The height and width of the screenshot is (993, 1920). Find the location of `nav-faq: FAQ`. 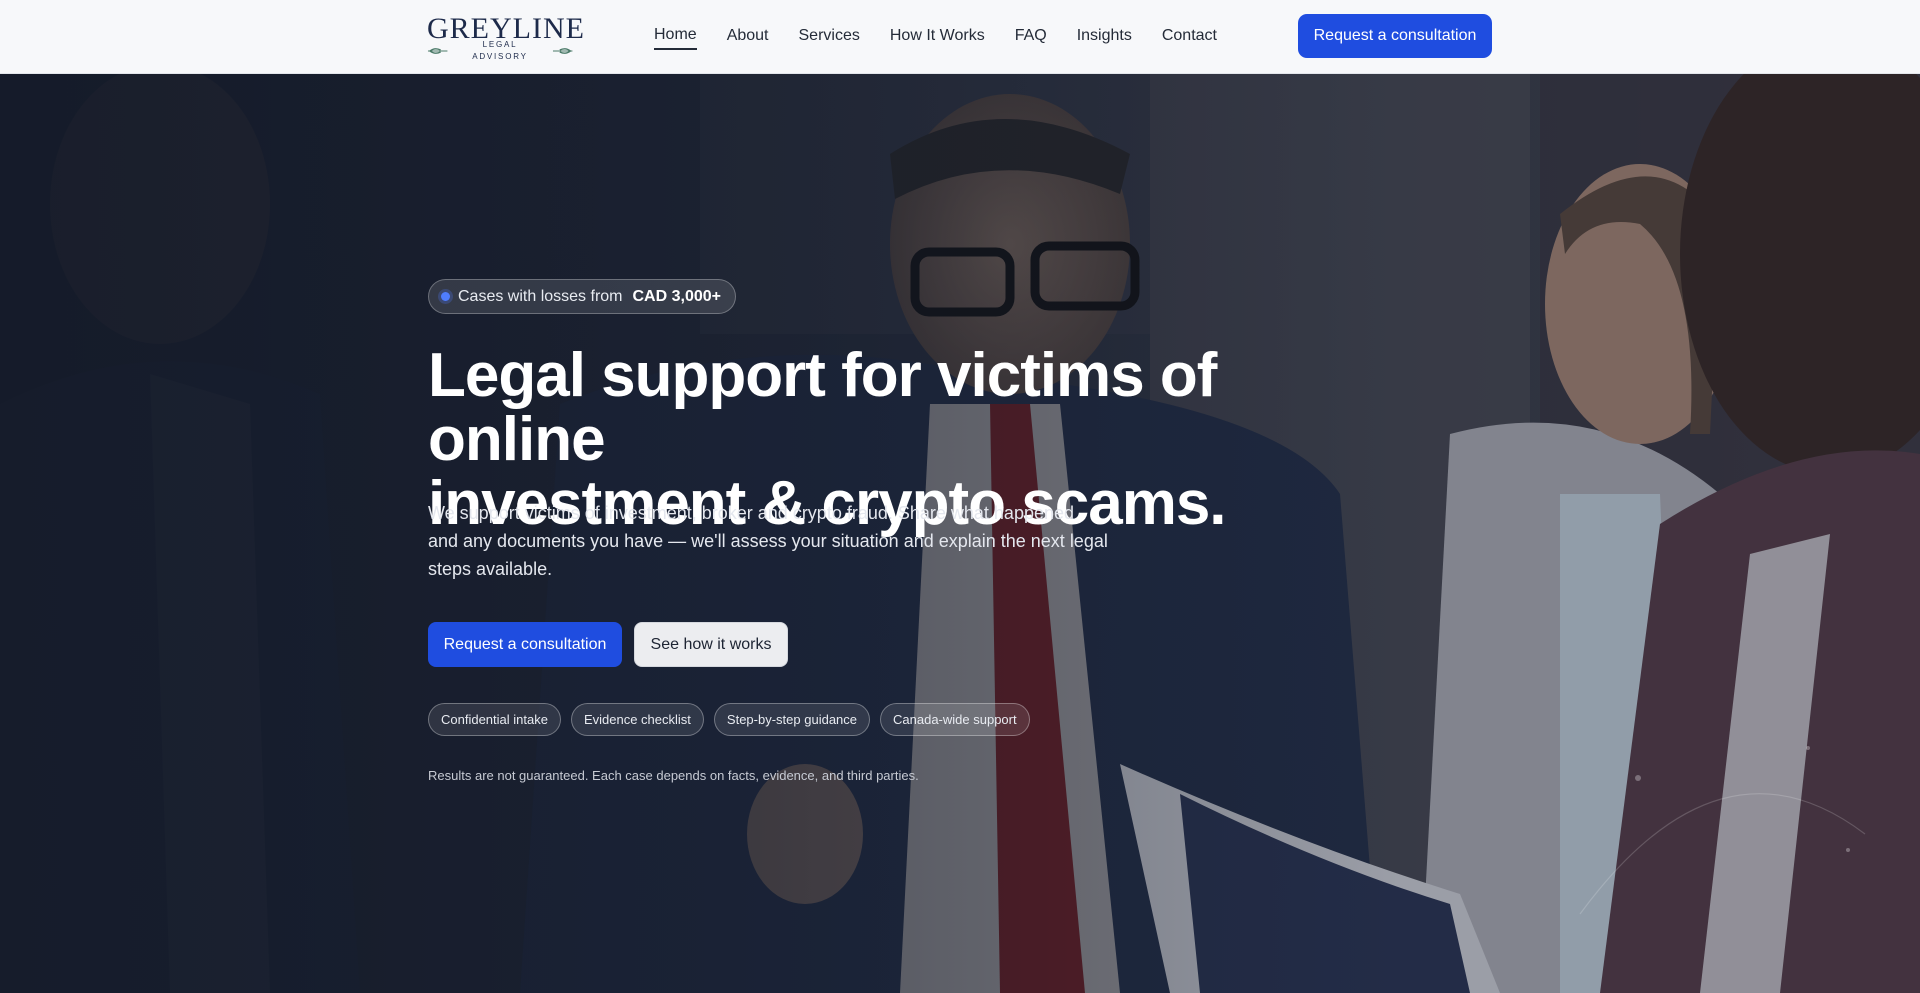

nav-faq: FAQ is located at coordinates (1031, 37).